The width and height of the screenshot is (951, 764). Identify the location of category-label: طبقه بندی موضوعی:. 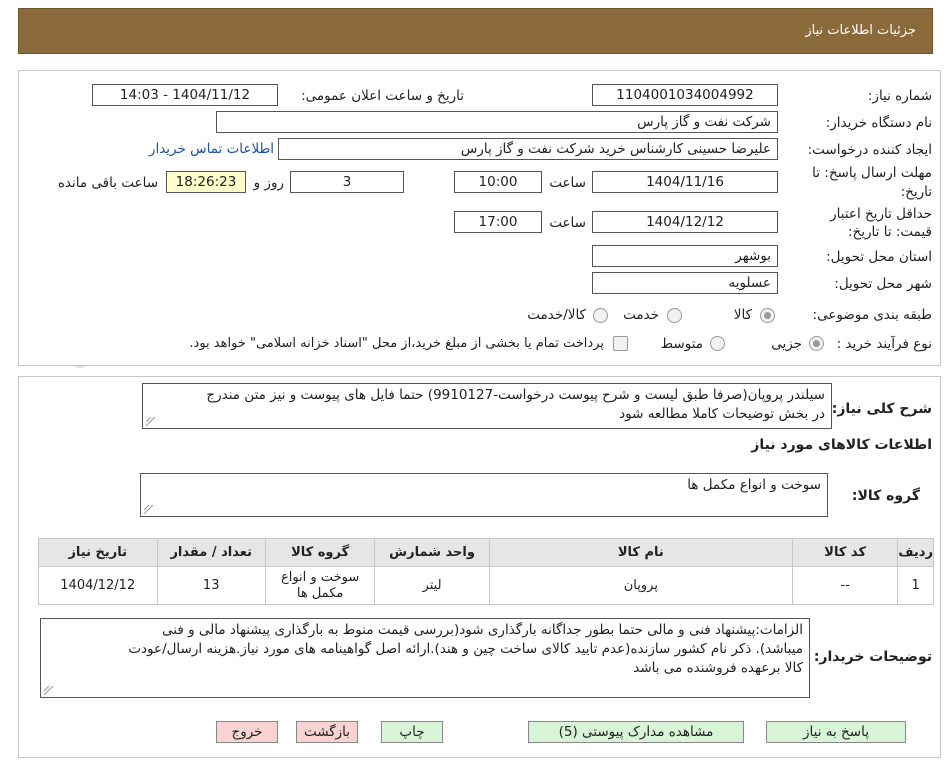
(872, 315).